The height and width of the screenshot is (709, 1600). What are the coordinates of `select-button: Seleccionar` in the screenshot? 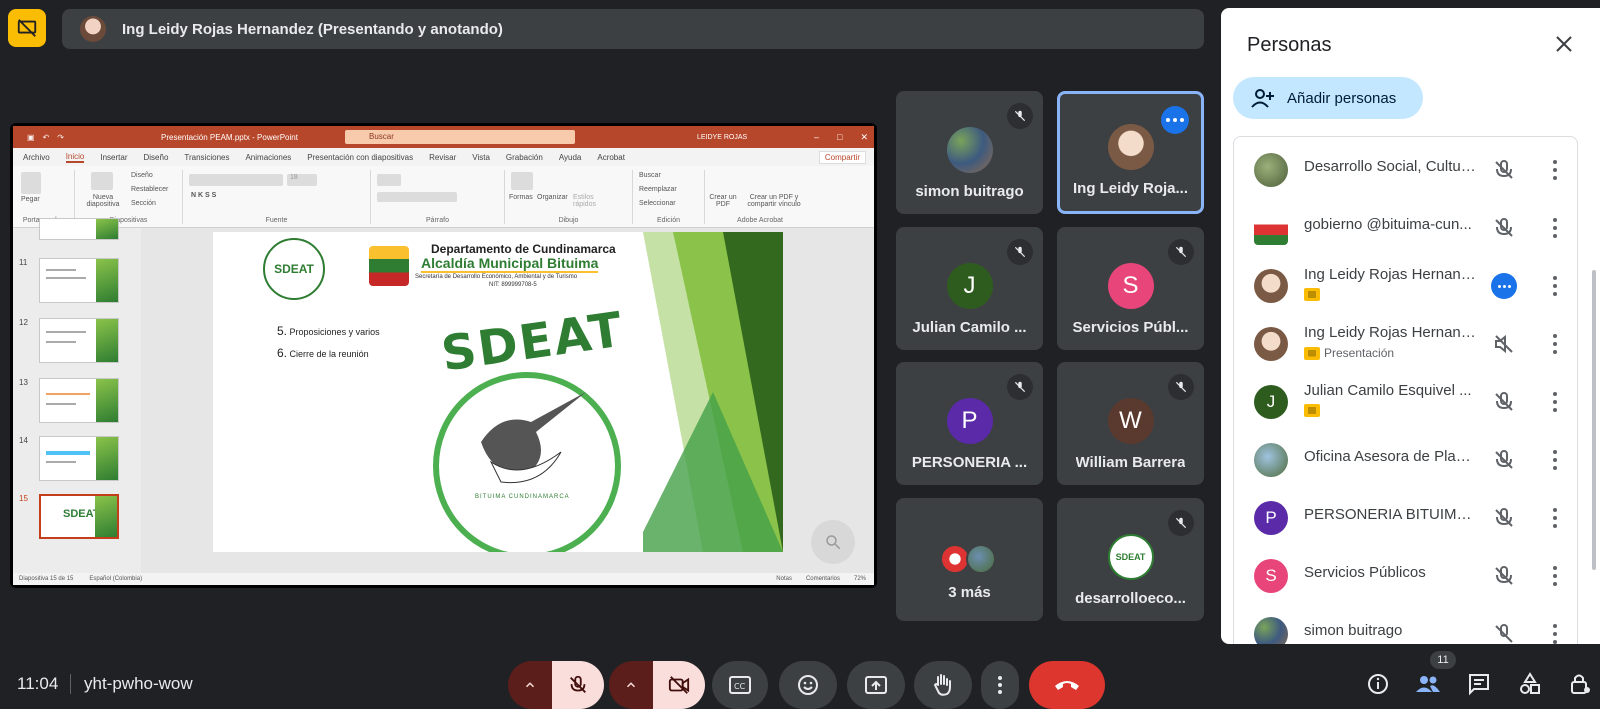 It's located at (657, 203).